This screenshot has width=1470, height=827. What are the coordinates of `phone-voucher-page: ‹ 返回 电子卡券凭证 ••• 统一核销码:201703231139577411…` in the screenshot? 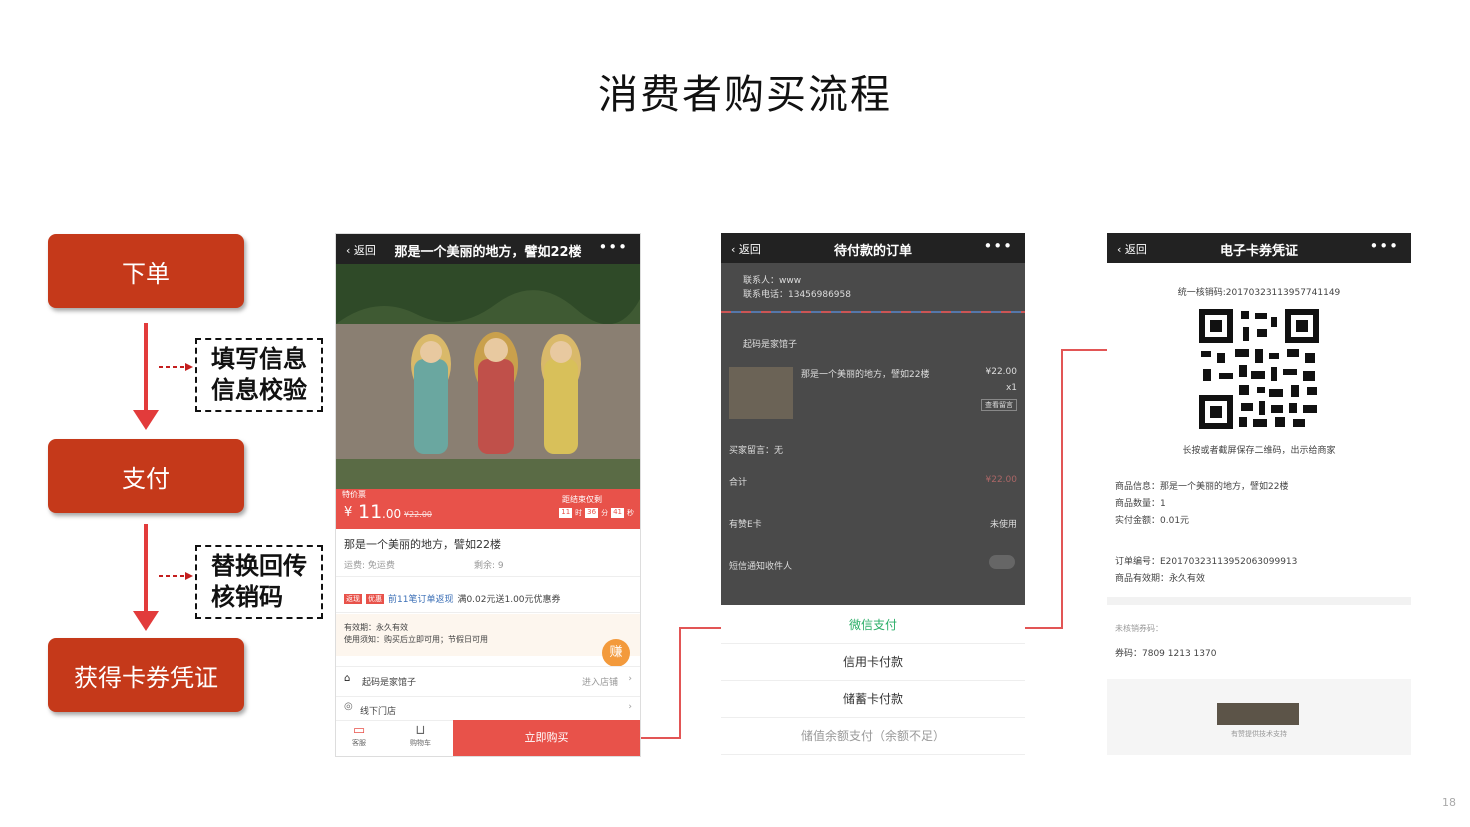 It's located at (1259, 494).